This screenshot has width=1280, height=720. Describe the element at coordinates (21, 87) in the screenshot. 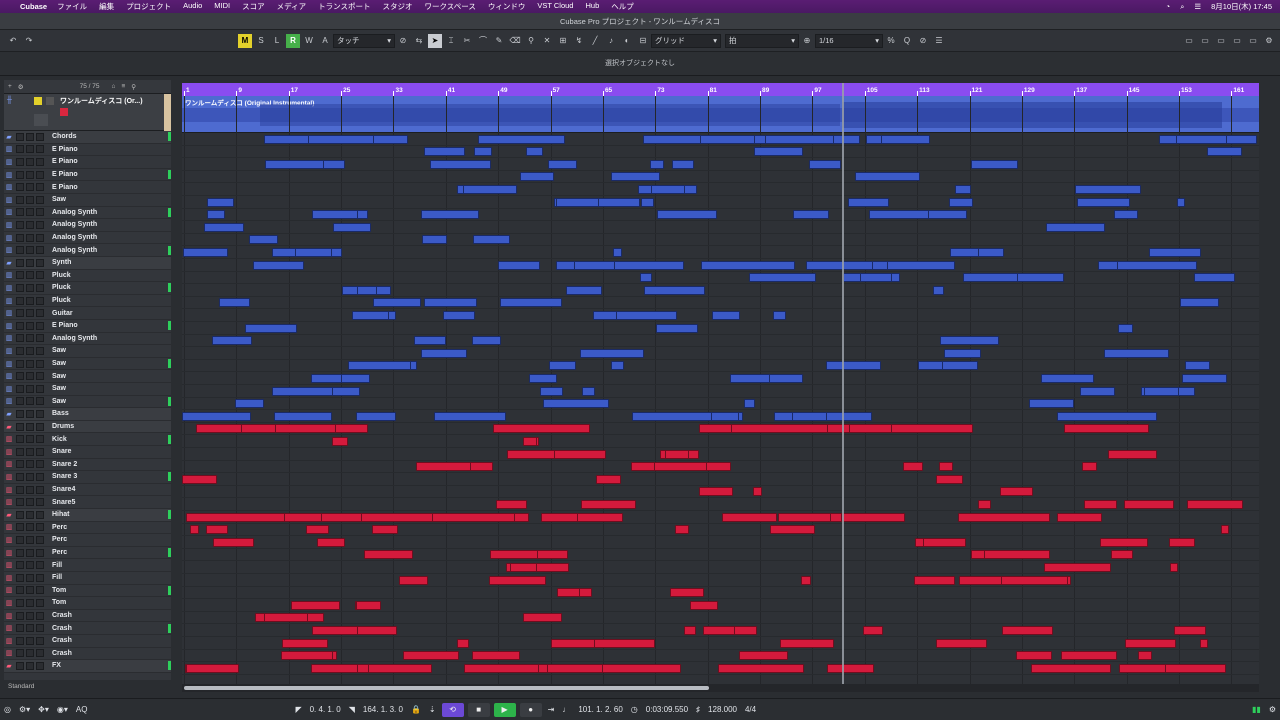

I see `track-presets-icon: ⚙` at that location.